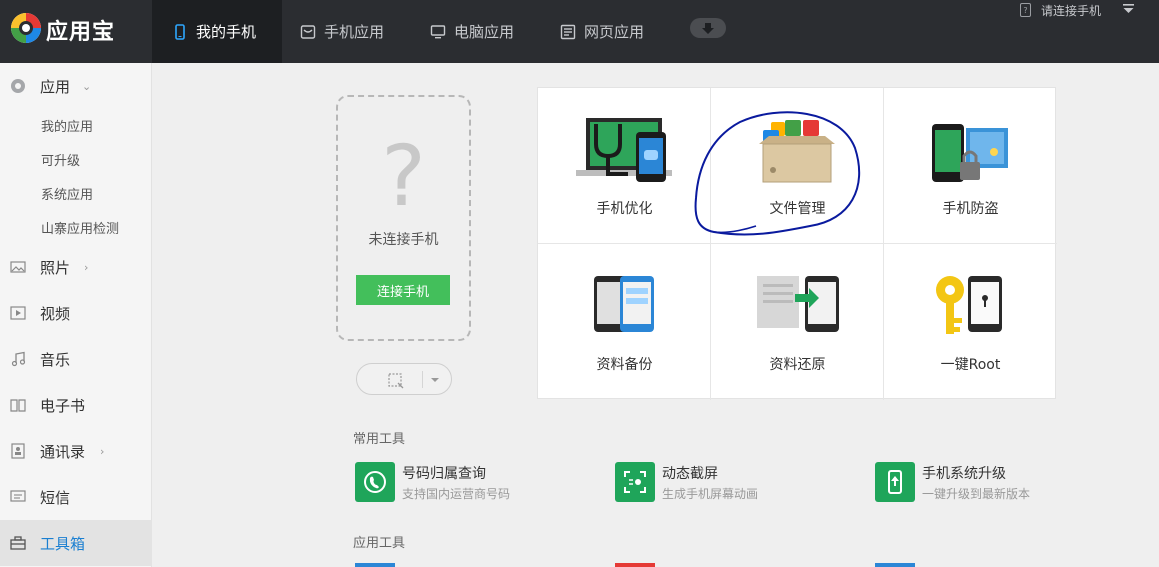 The image size is (1159, 567). I want to click on section-title-app-tools: 应用工具, so click(379, 543).